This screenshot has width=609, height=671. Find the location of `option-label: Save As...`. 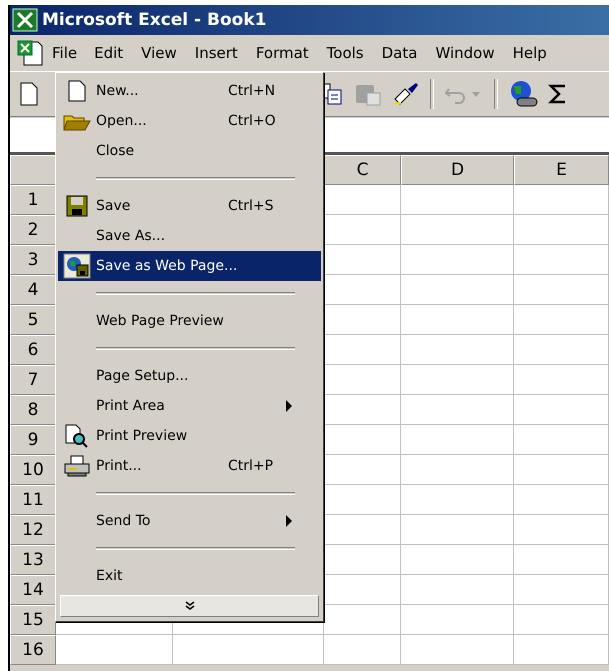

option-label: Save As... is located at coordinates (131, 236).